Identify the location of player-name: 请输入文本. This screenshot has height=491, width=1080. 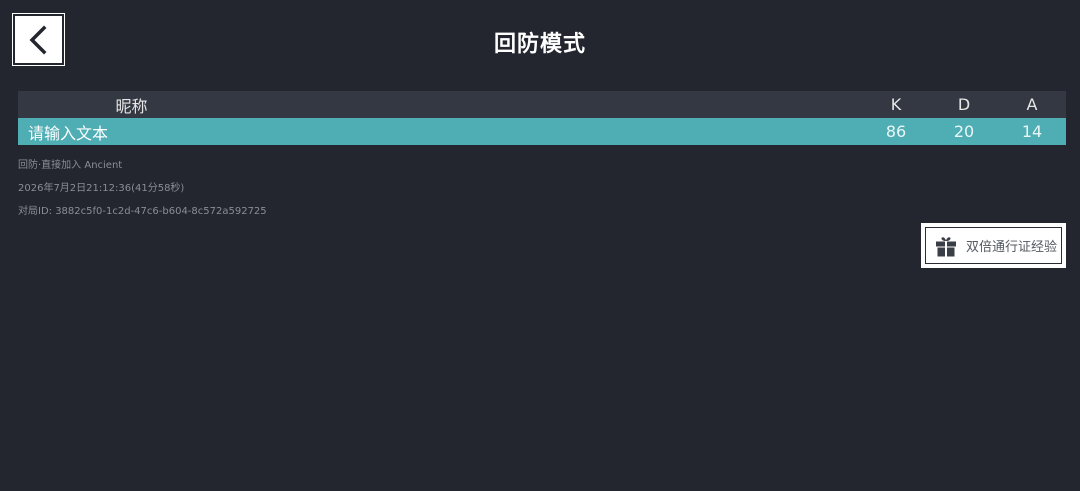
(68, 133).